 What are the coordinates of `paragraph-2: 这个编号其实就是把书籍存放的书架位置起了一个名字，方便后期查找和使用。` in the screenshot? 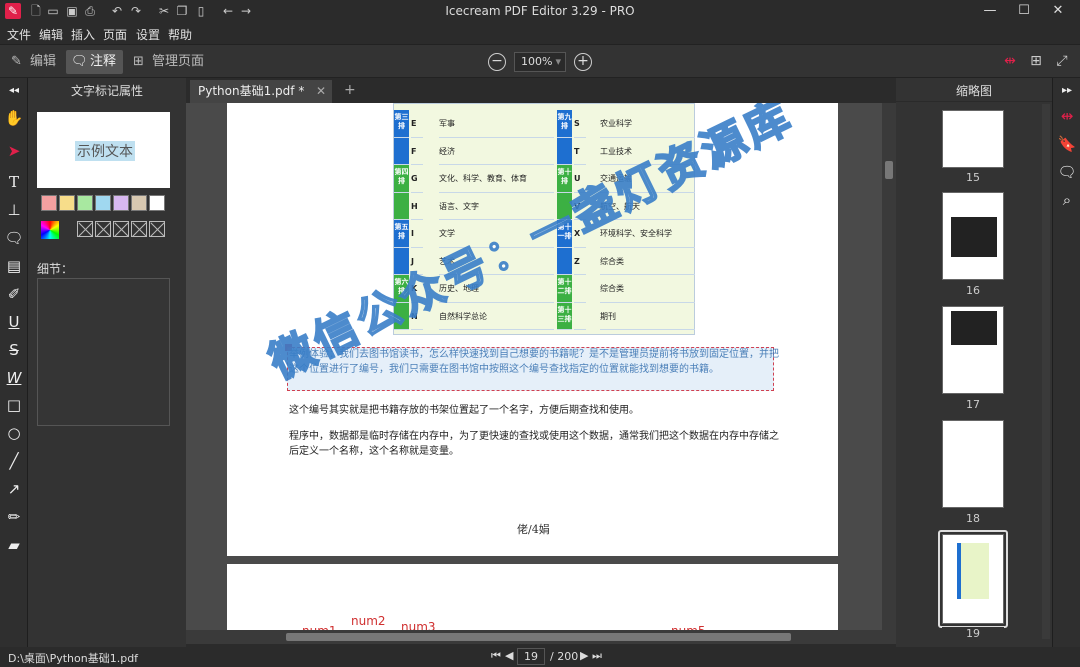 It's located at (464, 410).